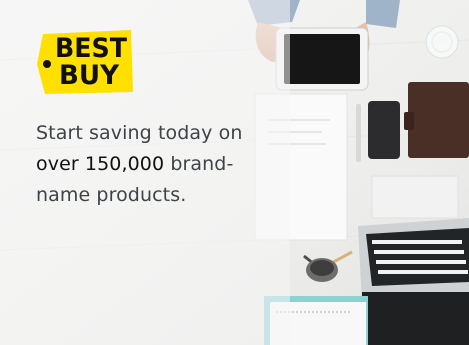 This screenshot has height=345, width=469. What do you see at coordinates (89, 75) in the screenshot?
I see `svg-text: BUY` at bounding box center [89, 75].